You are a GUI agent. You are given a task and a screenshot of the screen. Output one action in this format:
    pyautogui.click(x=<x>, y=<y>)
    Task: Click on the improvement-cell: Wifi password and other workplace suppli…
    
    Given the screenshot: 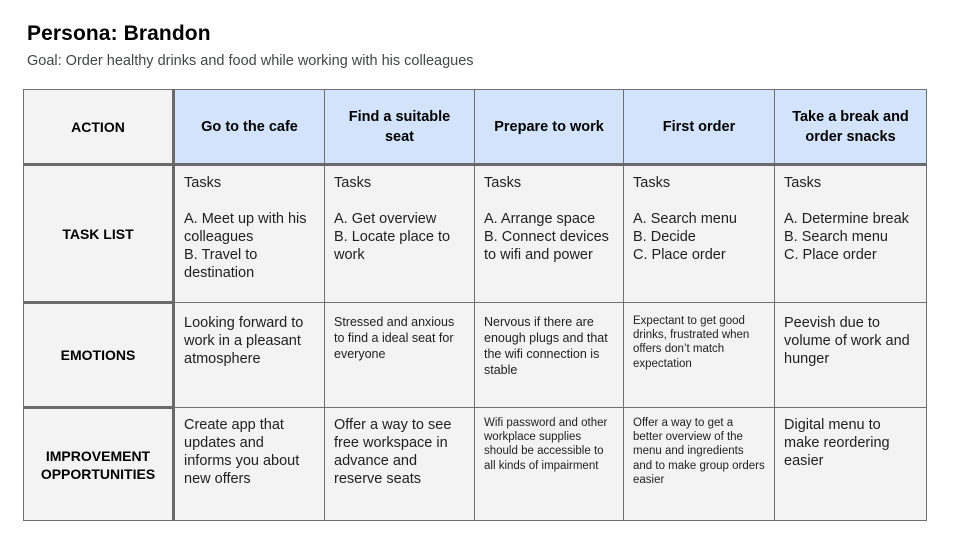 What is the action you would take?
    pyautogui.click(x=549, y=464)
    